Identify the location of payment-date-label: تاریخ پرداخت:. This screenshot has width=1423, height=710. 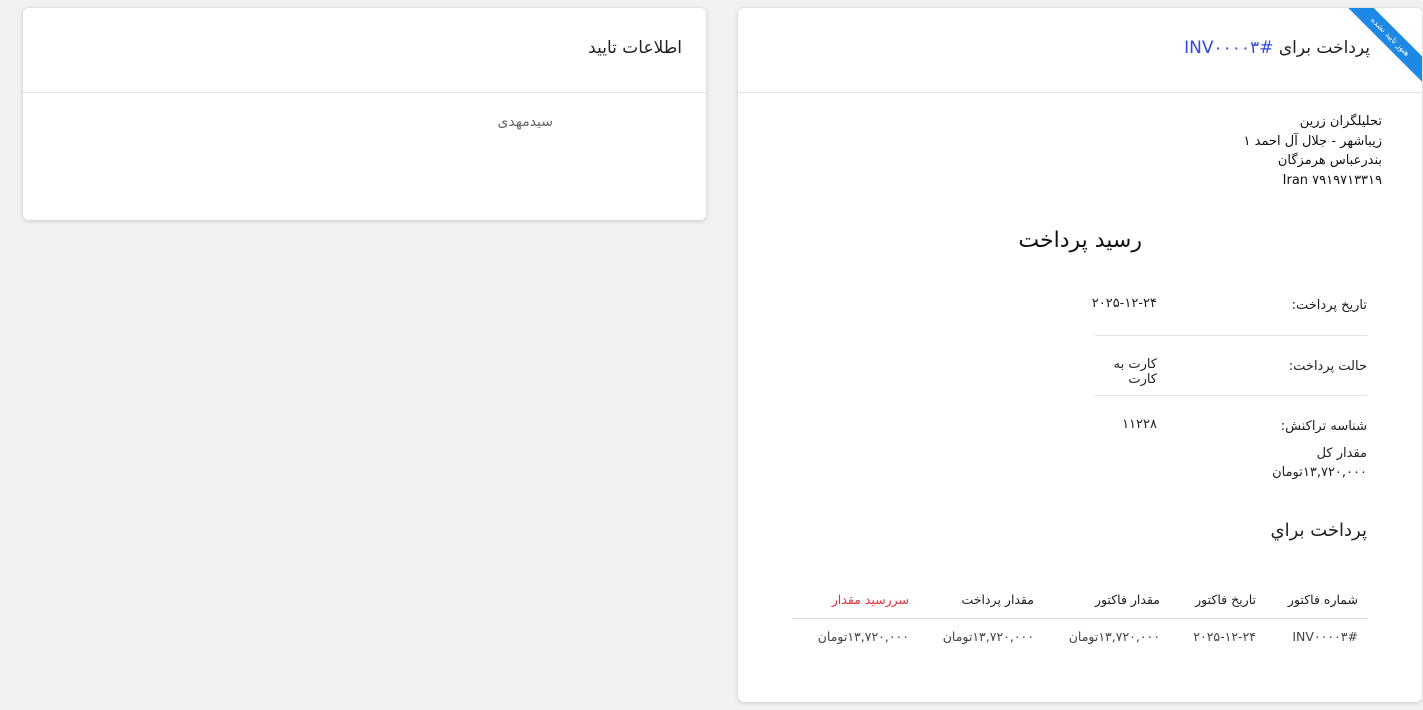
(1329, 305).